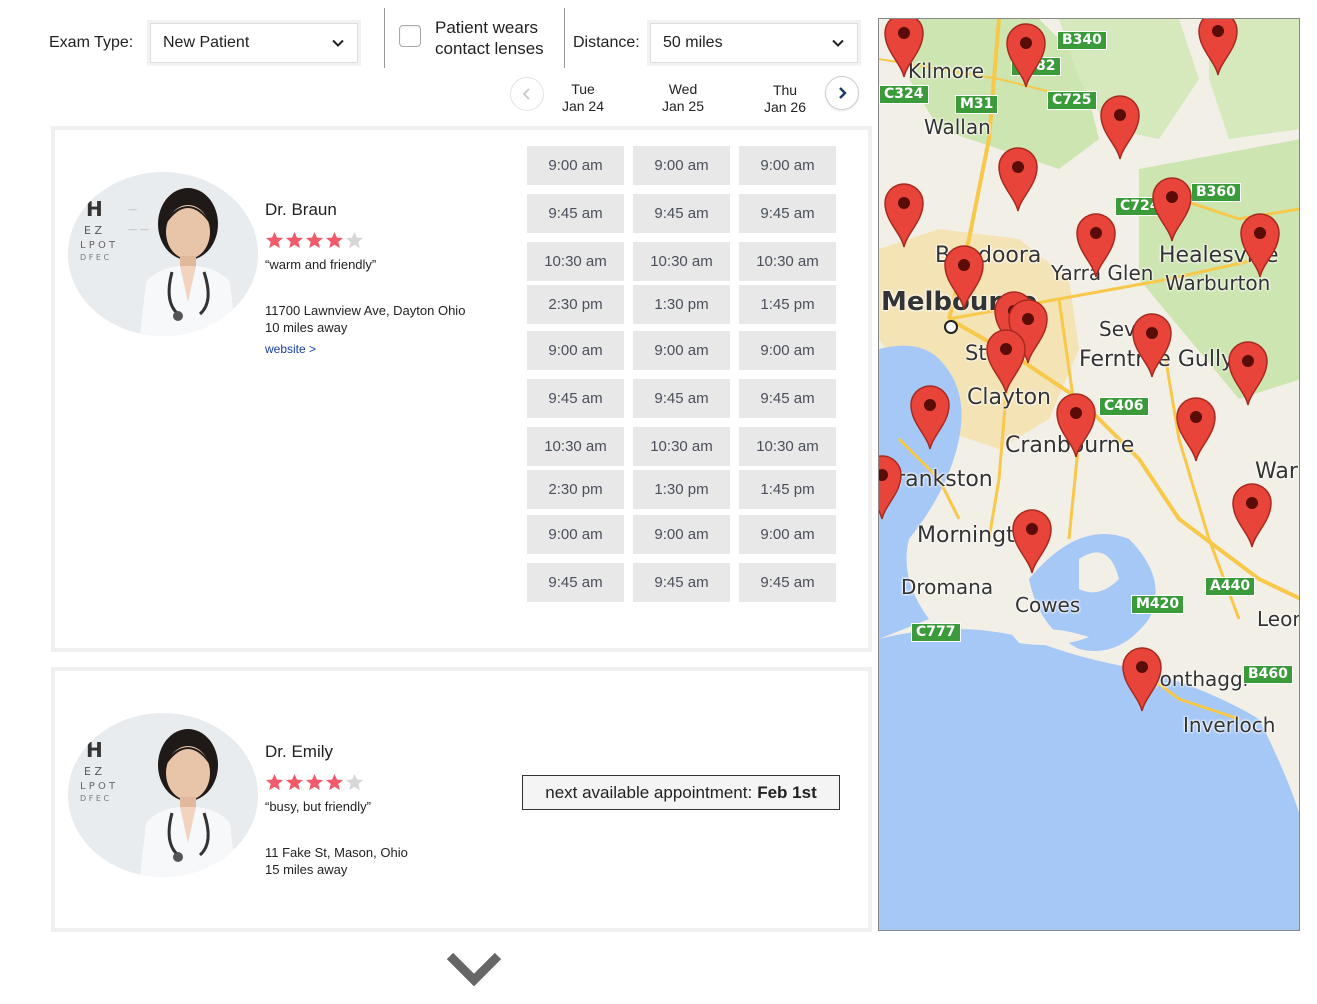 The width and height of the screenshot is (1317, 1004). I want to click on exam-type-select: New Patient, so click(254, 43).